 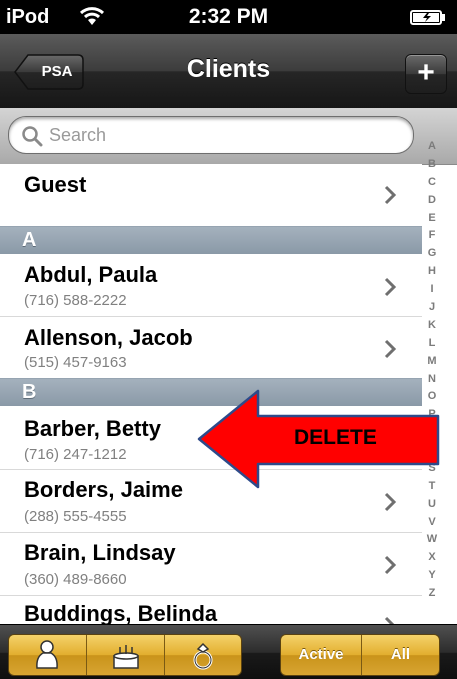 I want to click on navigation-bar: PSA Clients +, so click(x=228, y=71).